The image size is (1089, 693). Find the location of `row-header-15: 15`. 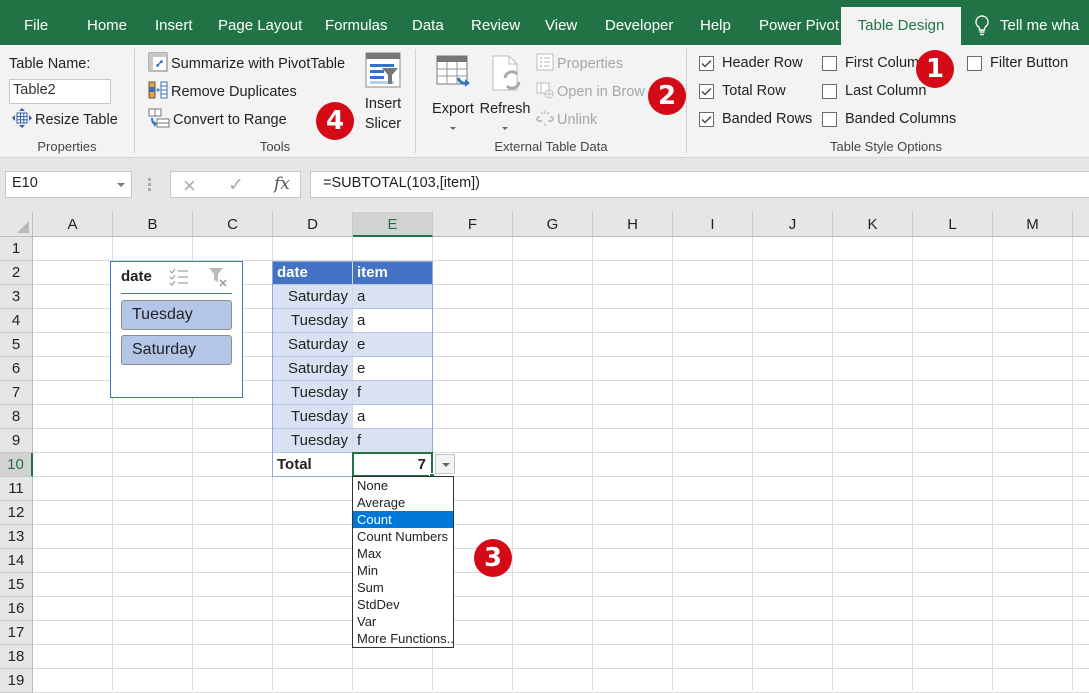

row-header-15: 15 is located at coordinates (16, 585).